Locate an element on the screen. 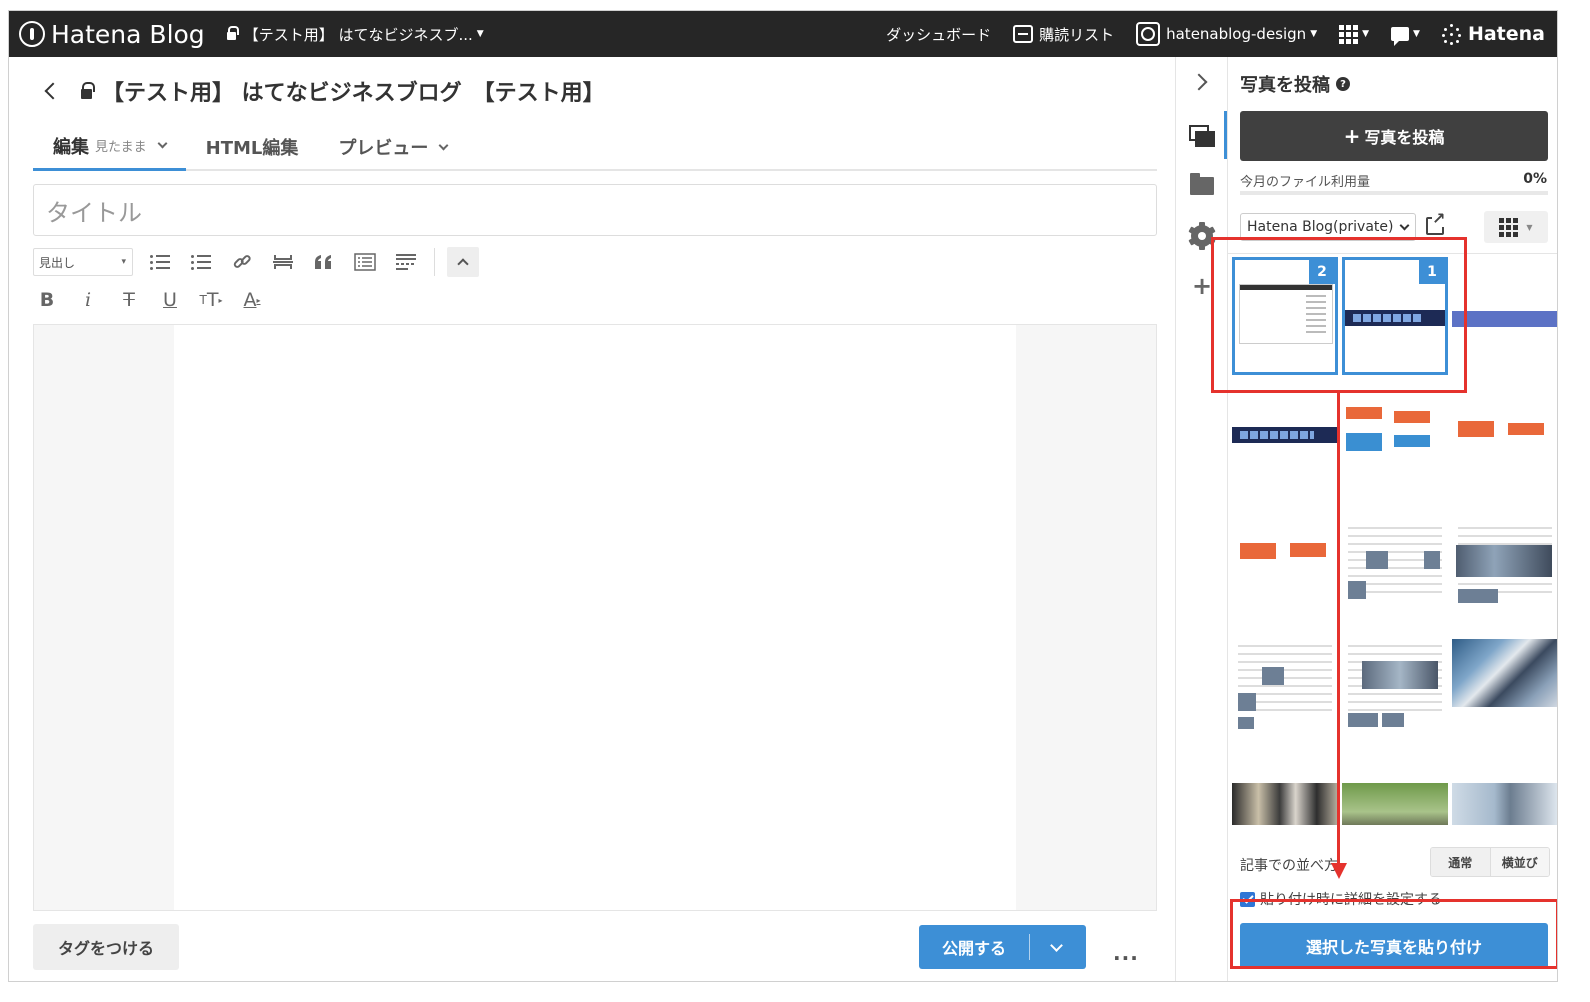 Image resolution: width=1590 pixels, height=1002 pixels. toolbar-divider is located at coordinates (434, 262).